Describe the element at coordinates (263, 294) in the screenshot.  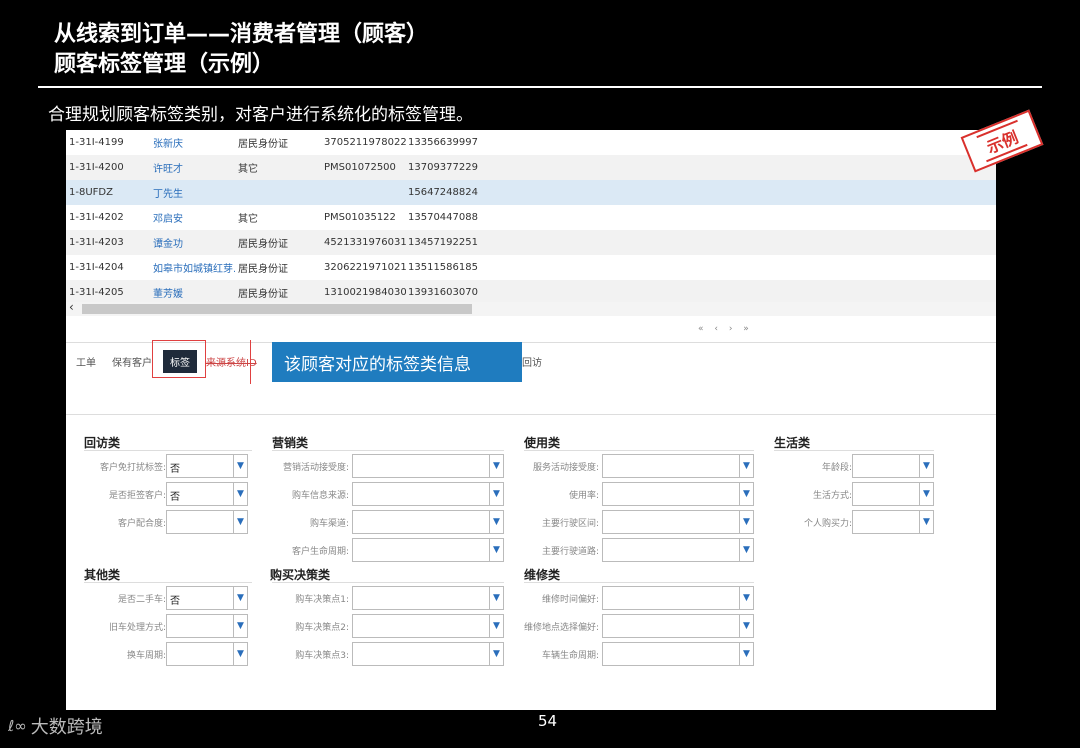
I see `row-id-type: 居民身份证` at that location.